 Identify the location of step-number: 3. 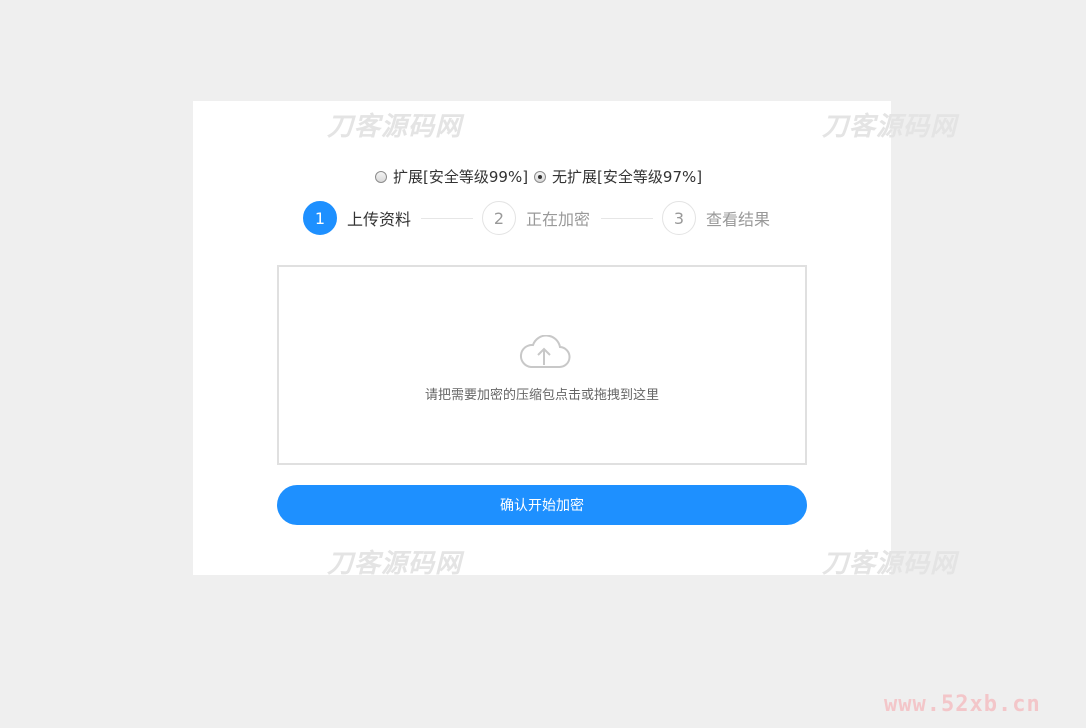
(679, 218).